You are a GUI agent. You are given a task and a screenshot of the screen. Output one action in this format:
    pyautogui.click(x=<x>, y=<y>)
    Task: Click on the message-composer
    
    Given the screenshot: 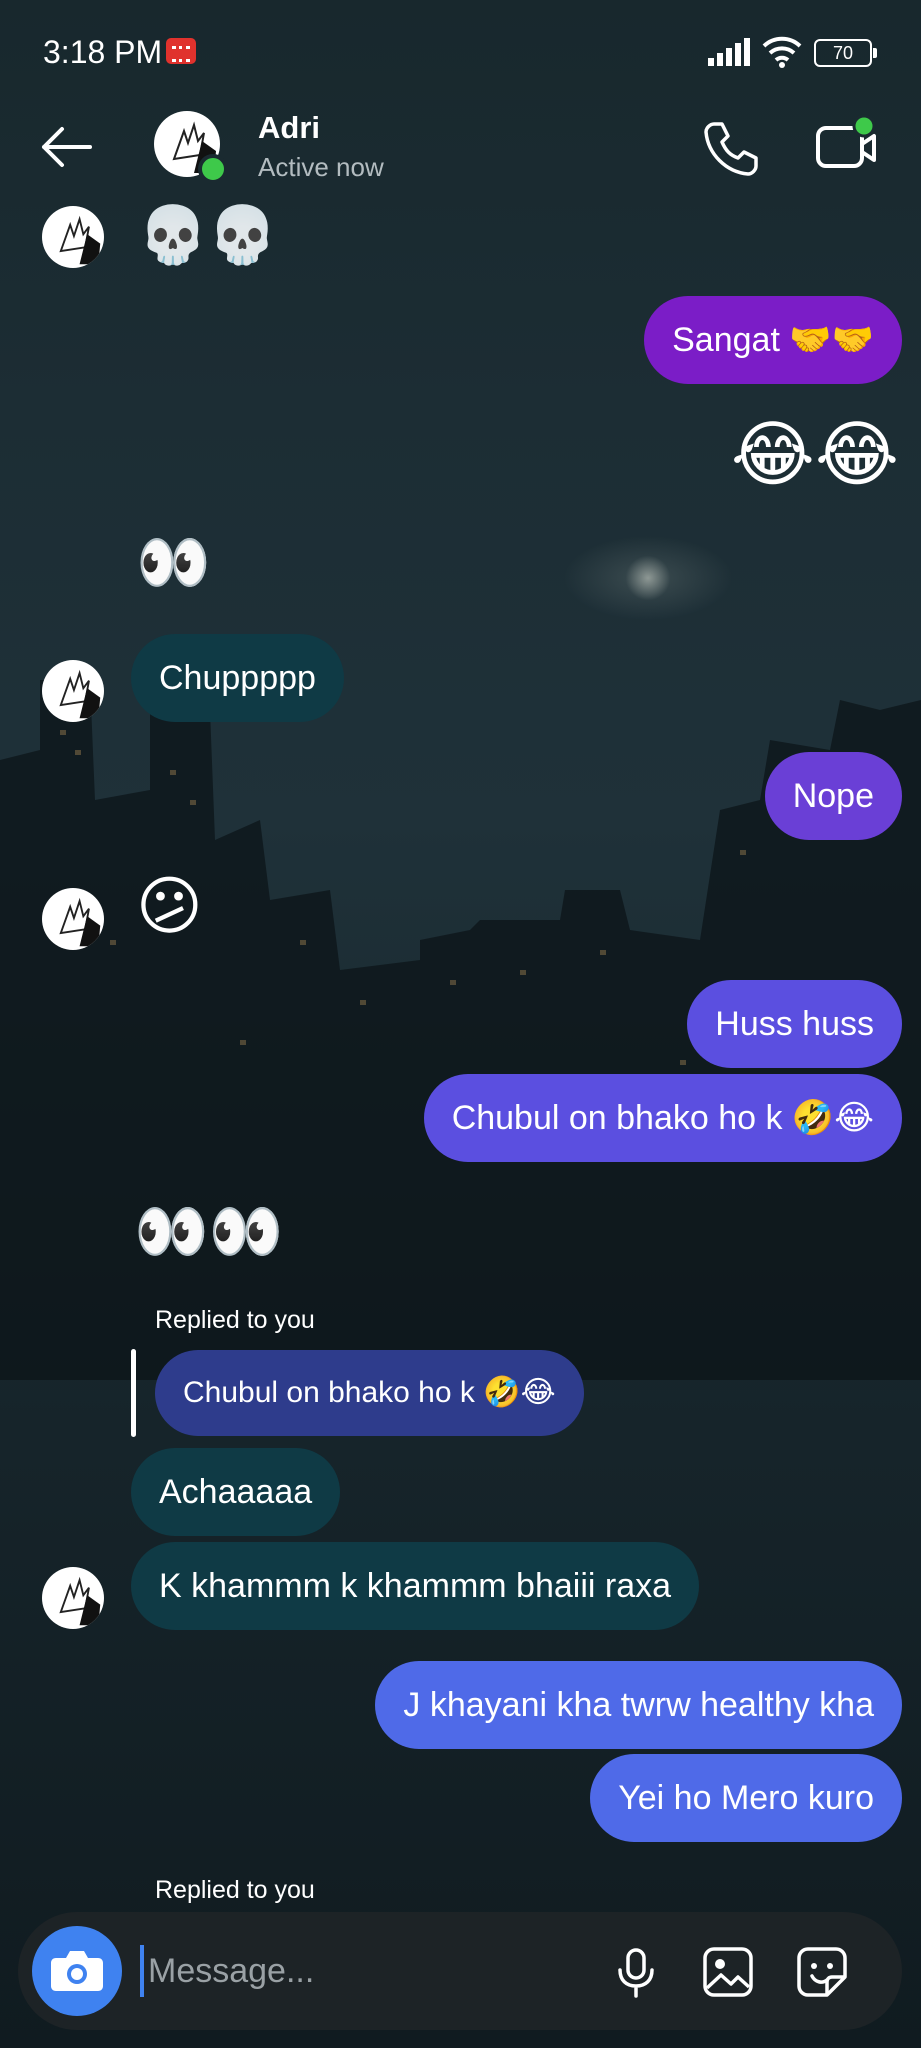 What is the action you would take?
    pyautogui.click(x=460, y=1971)
    